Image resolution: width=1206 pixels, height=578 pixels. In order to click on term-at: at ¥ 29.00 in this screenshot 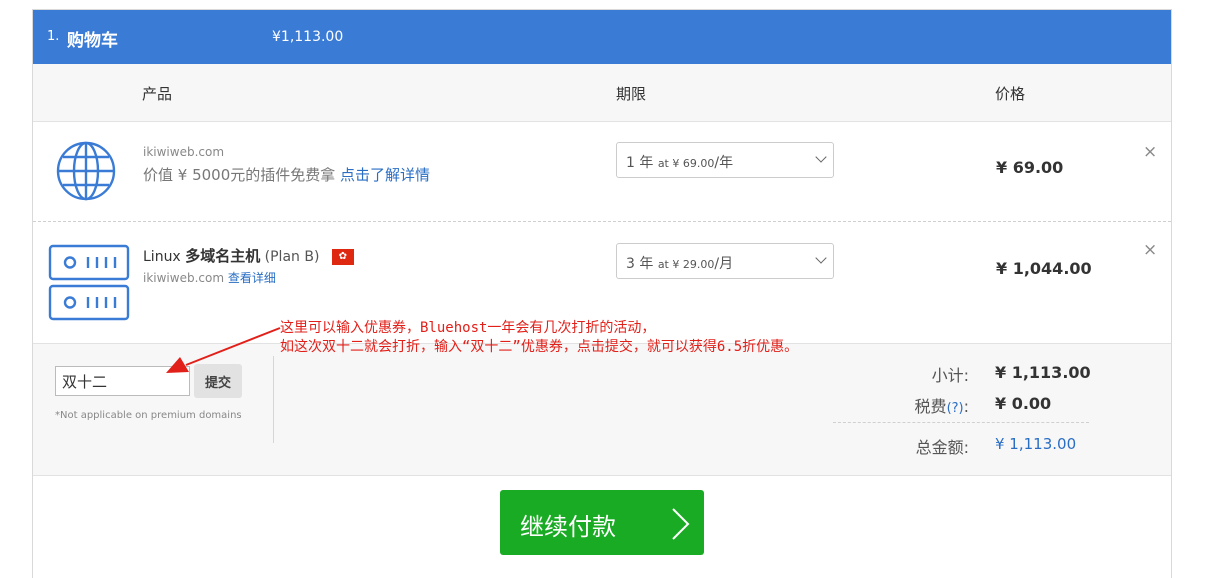, I will do `click(686, 264)`.